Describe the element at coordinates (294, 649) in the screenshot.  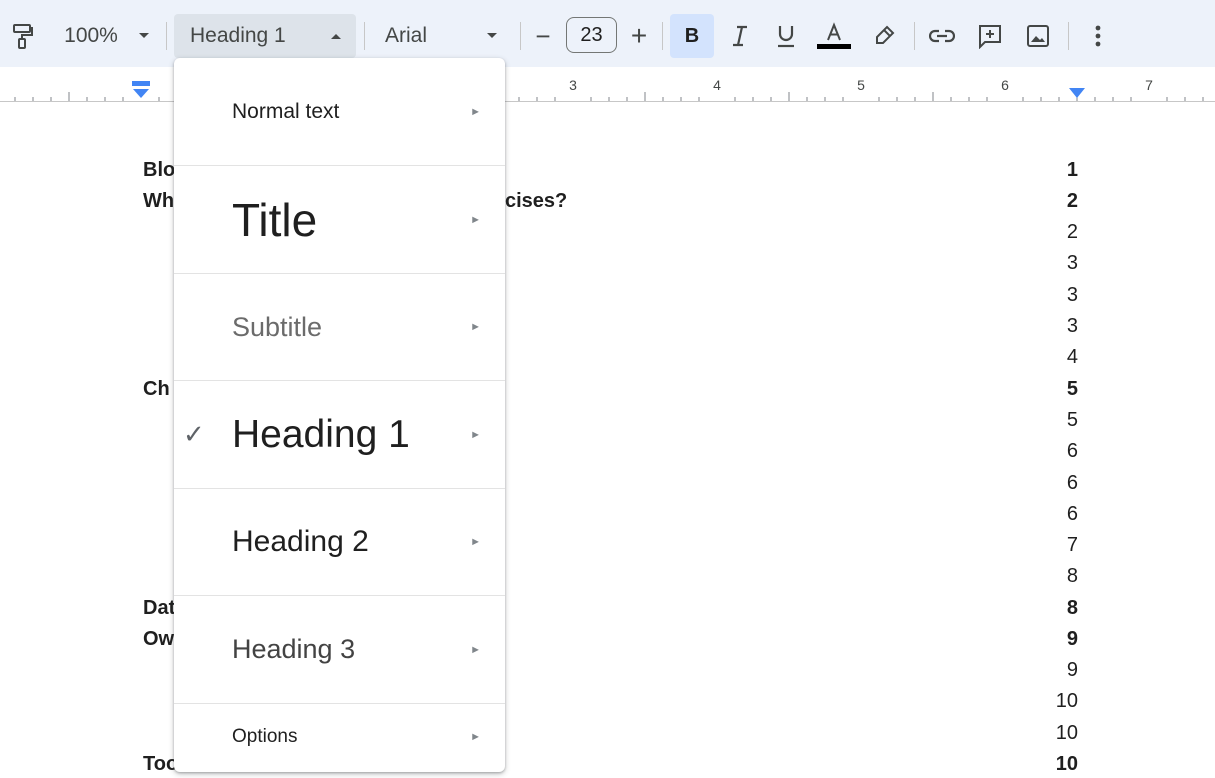
I see `menu-item-label: Heading 3` at that location.